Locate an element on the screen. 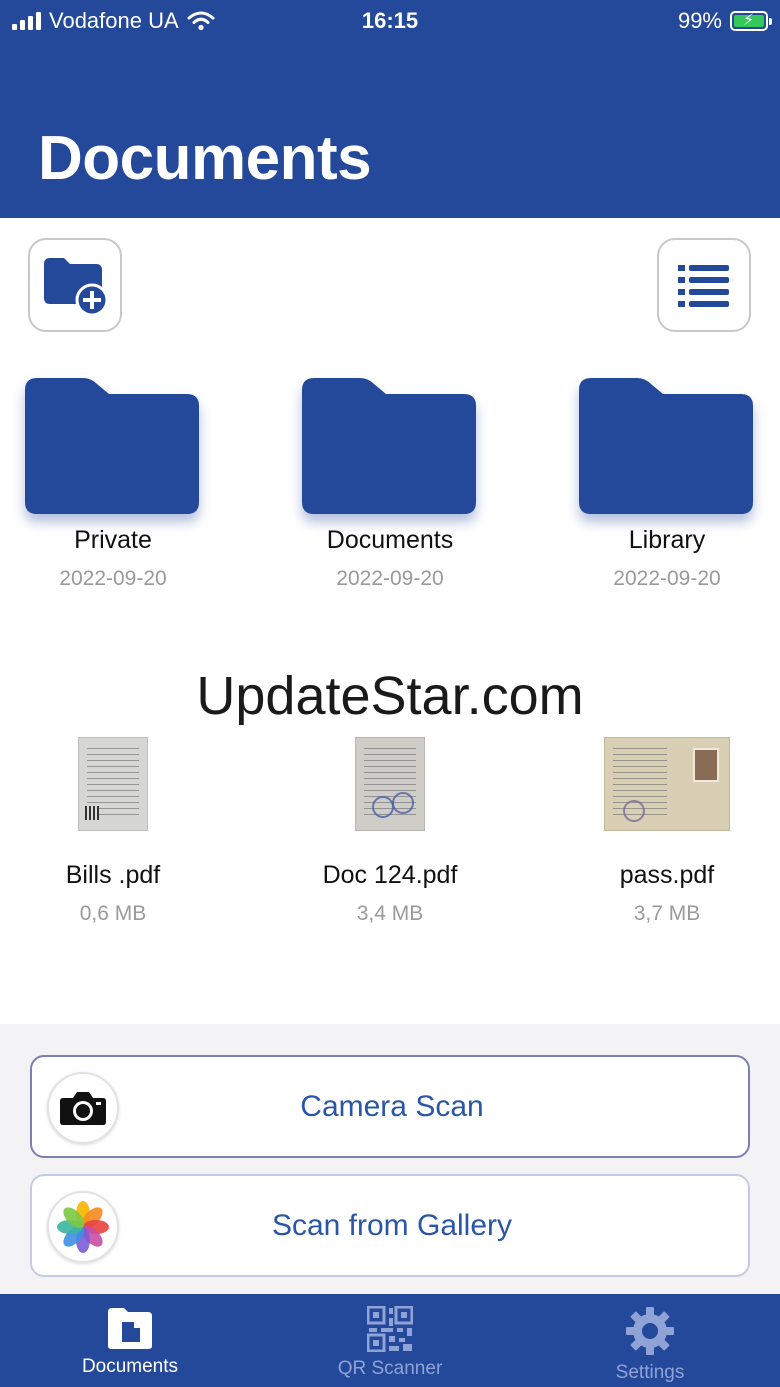 The height and width of the screenshot is (1387, 780). scan-from-gallery-button: Scan from Gallery is located at coordinates (390, 1225).